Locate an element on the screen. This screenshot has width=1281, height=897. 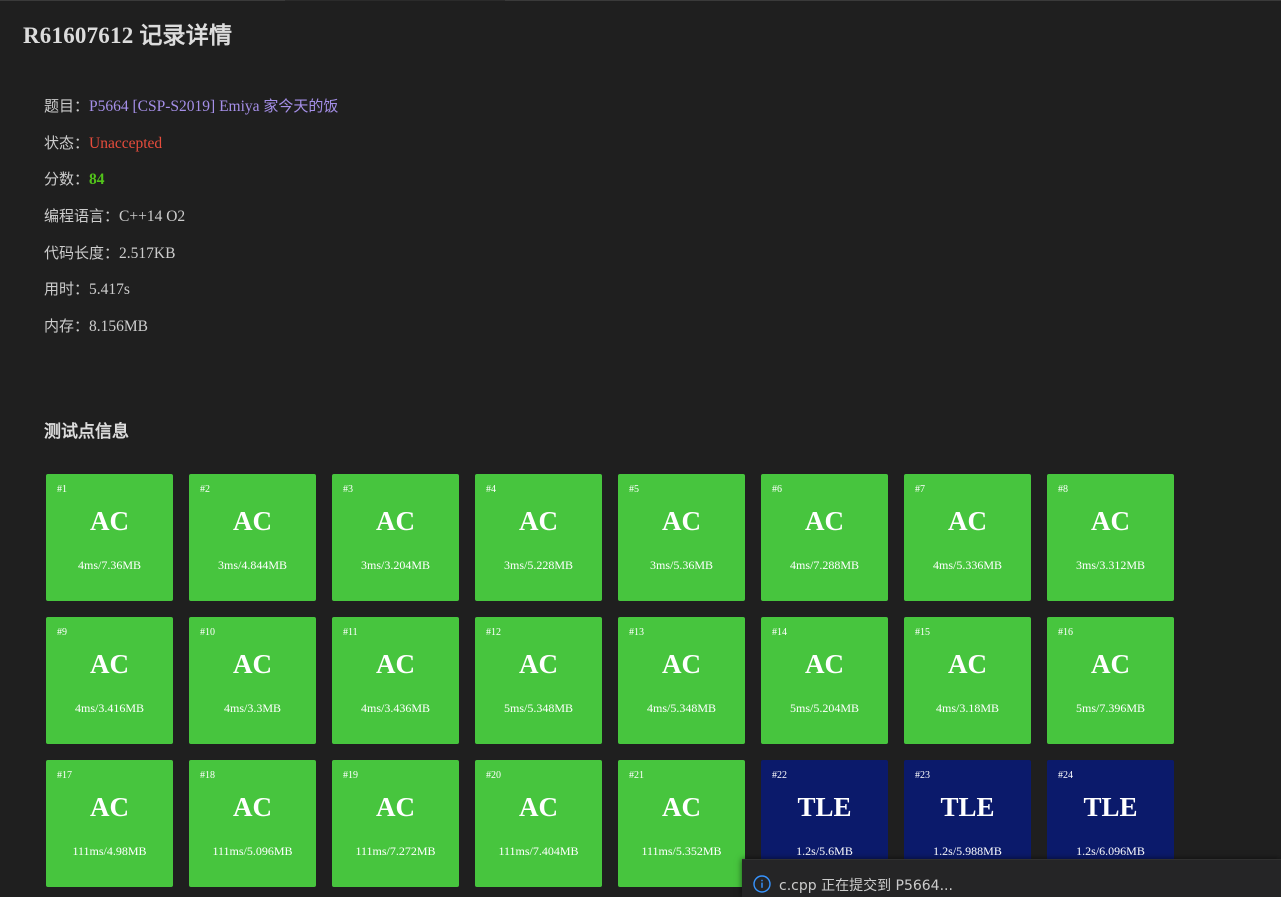
top-border-segment is located at coordinates (142, 0).